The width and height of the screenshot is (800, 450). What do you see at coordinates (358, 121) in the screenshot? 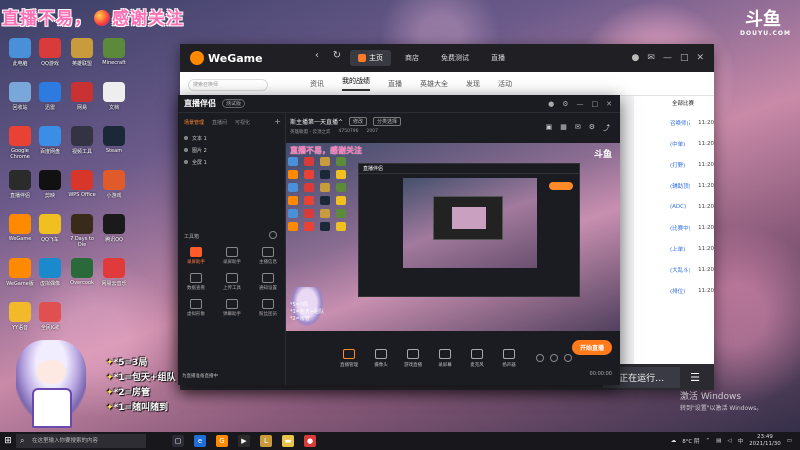
I see `edit-room-button: 修改` at bounding box center [358, 121].